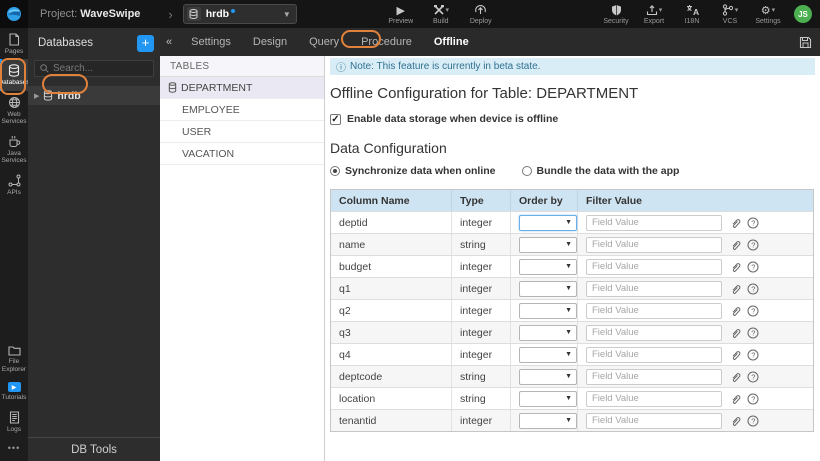 The height and width of the screenshot is (461, 820). What do you see at coordinates (239, 14) in the screenshot?
I see `database-selector-dropdown: hrdb ▼` at bounding box center [239, 14].